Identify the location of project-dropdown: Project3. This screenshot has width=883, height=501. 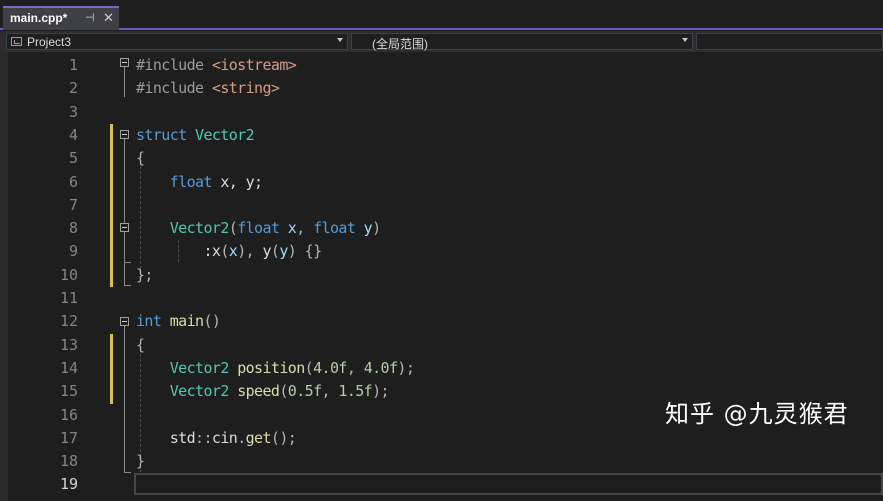
(177, 41).